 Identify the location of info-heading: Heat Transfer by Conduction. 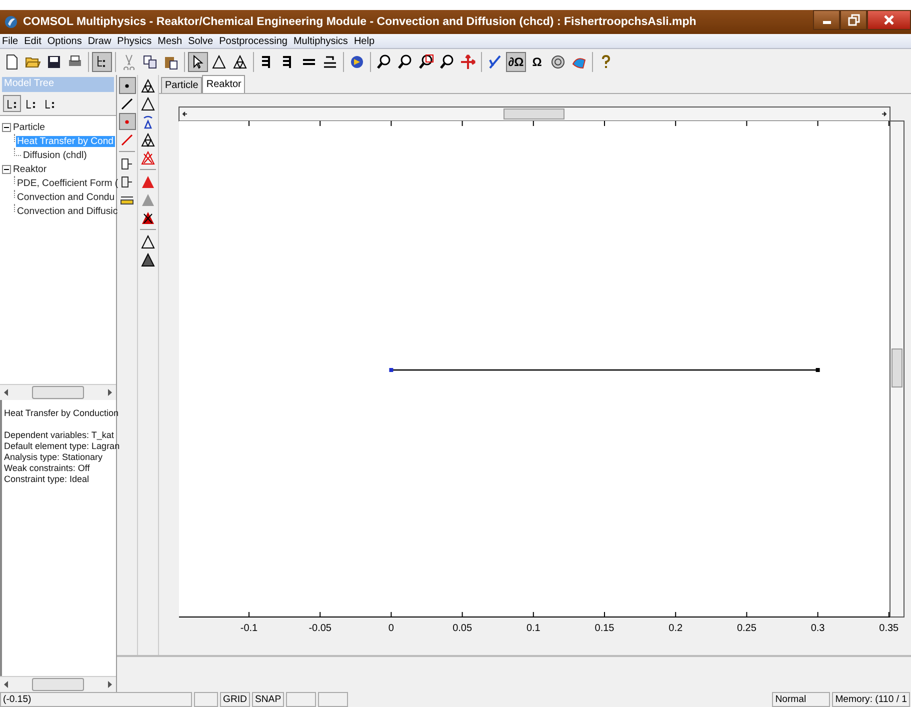
(61, 413).